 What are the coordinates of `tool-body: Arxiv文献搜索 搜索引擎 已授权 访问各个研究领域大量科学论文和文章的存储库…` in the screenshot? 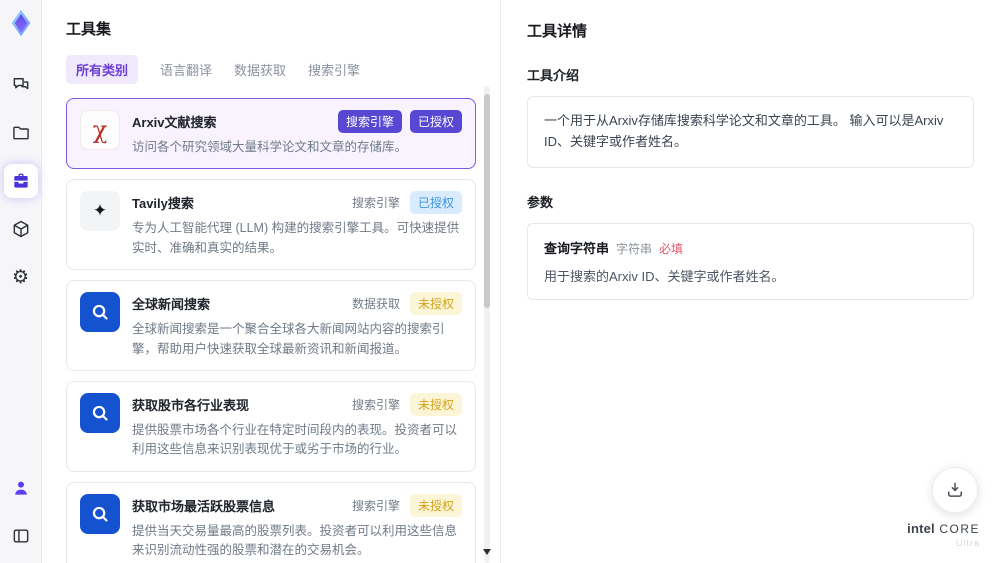 It's located at (297, 133).